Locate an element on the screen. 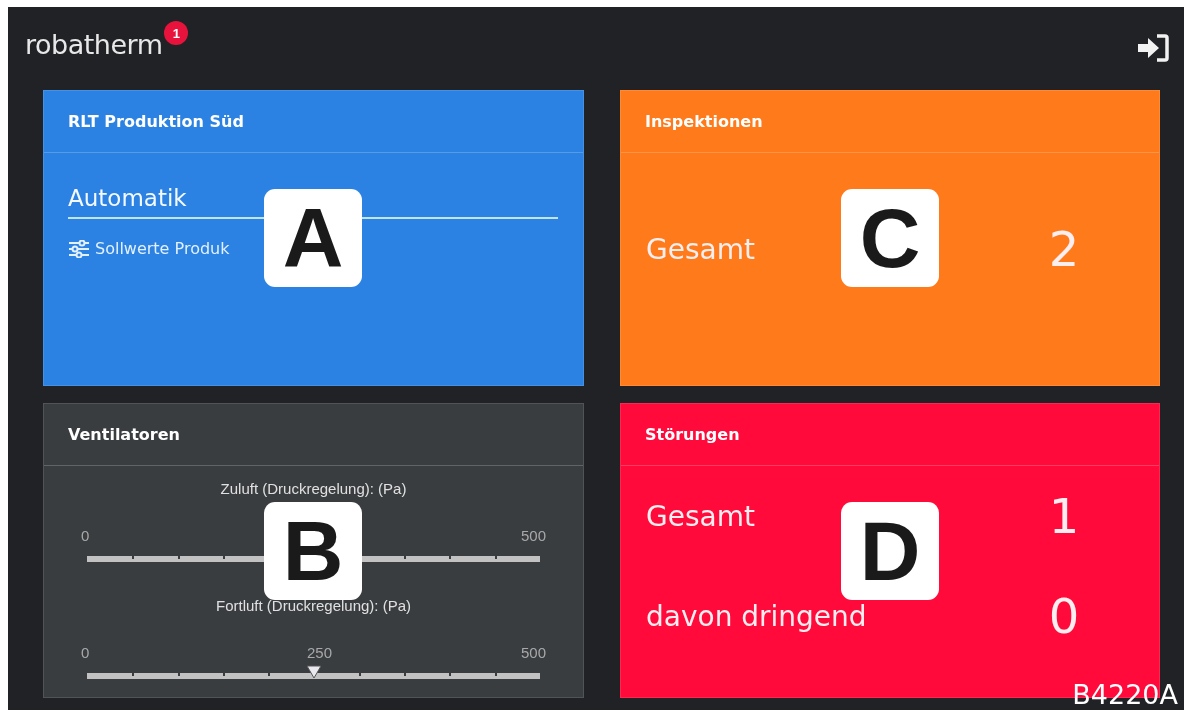  callout-tooltip: C is located at coordinates (890, 238).